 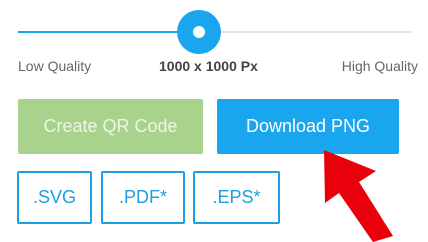 I want to click on red-arrow-icon, so click(x=358, y=196).